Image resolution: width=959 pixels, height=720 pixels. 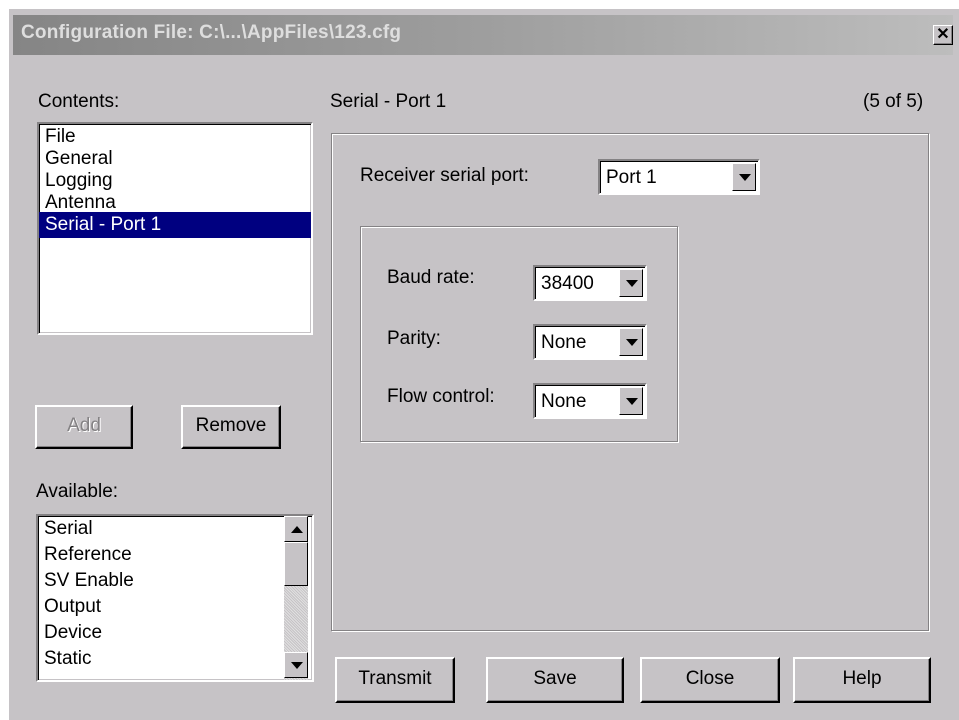 What do you see at coordinates (943, 35) in the screenshot?
I see `close-icon: ✕` at bounding box center [943, 35].